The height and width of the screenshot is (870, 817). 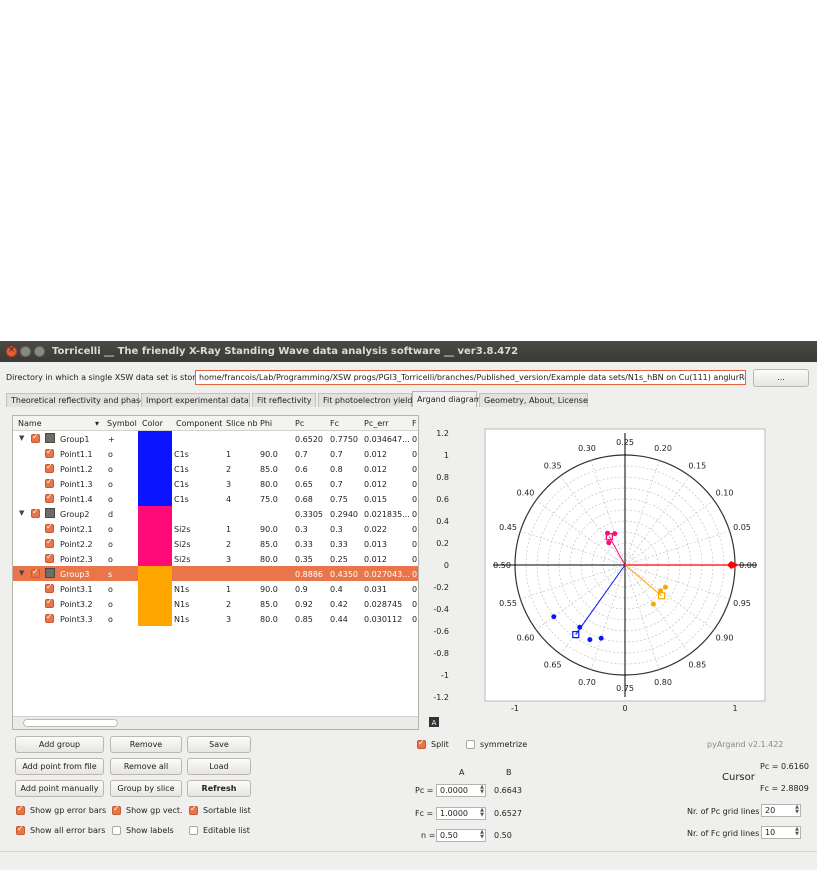 I want to click on tree-point-row: Point1.1 o C1s 1 90.0 0.7 0.7 0.012 0., so click(x=215, y=453).